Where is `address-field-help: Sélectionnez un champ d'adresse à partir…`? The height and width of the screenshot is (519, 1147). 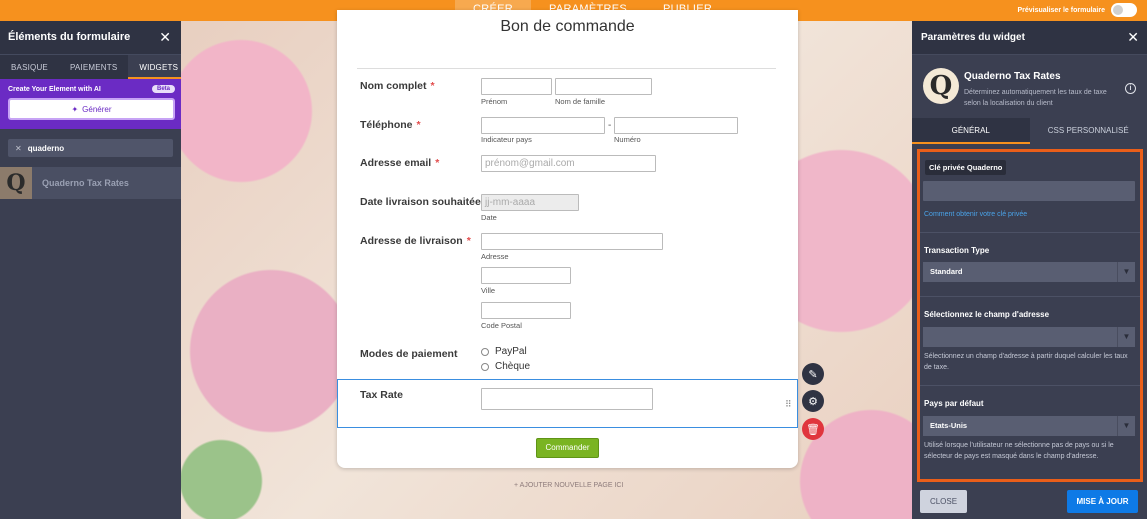
address-field-help: Sélectionnez un champ d'adresse à partir… is located at coordinates (1026, 362).